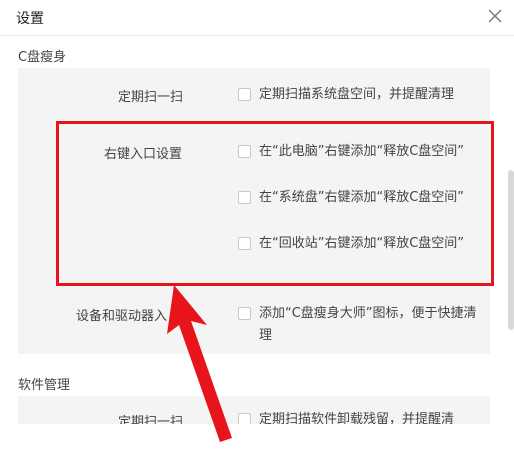  I want to click on devices-icon-checkbox, so click(244, 313).